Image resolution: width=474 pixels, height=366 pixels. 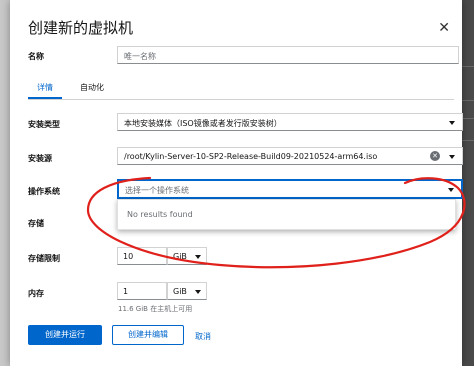 What do you see at coordinates (36, 56) in the screenshot?
I see `name-label: 名称` at bounding box center [36, 56].